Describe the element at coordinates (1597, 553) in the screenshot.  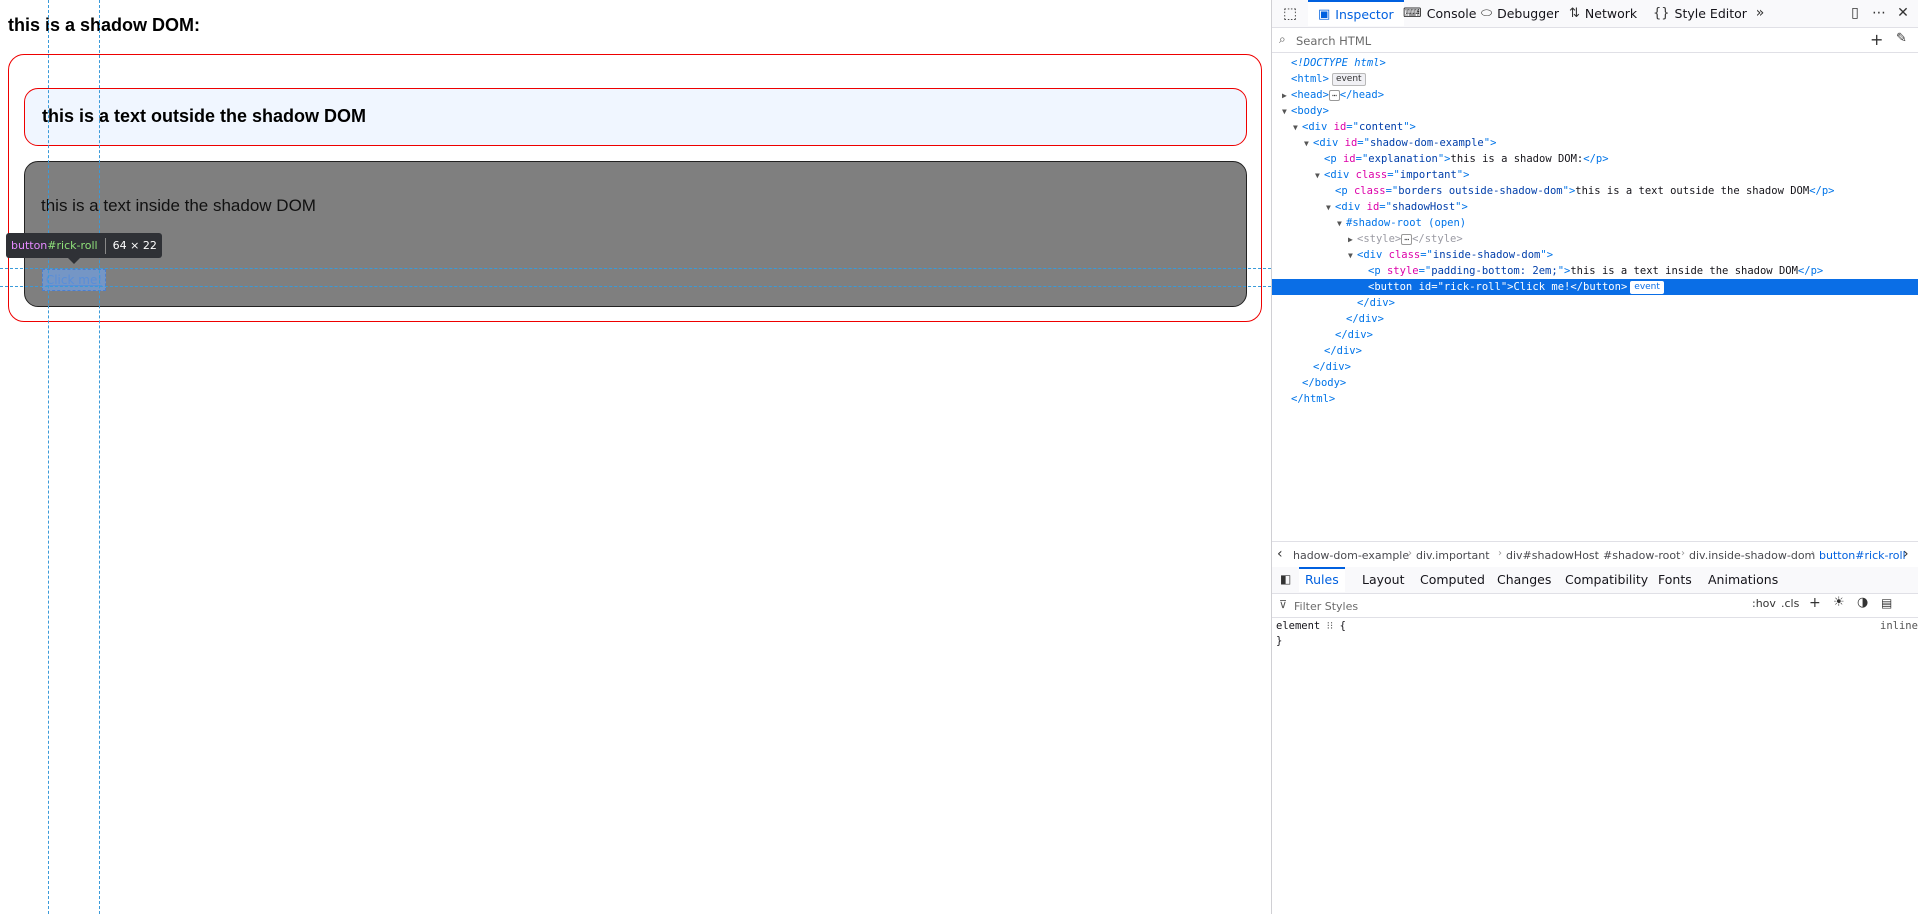
I see `chevron-right-icon: ›` at that location.